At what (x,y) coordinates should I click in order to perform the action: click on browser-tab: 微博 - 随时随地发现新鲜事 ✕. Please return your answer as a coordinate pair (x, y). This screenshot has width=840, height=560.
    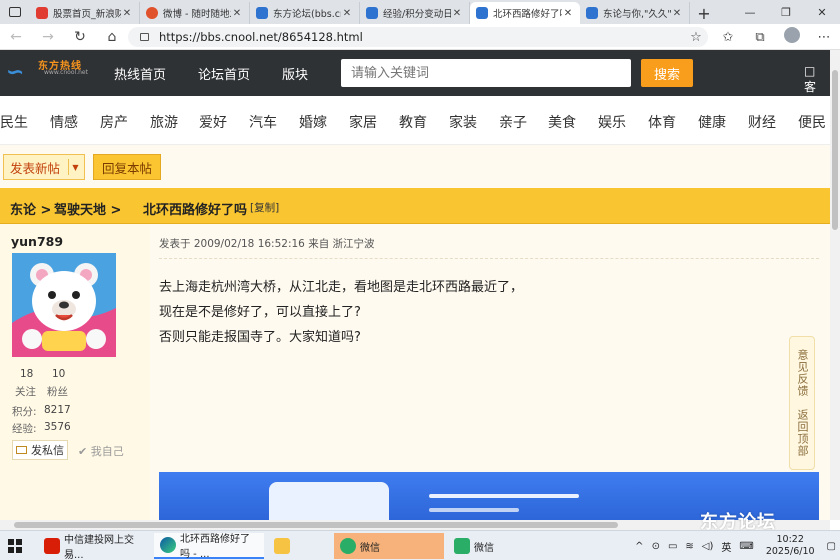
    Looking at the image, I should click on (195, 13).